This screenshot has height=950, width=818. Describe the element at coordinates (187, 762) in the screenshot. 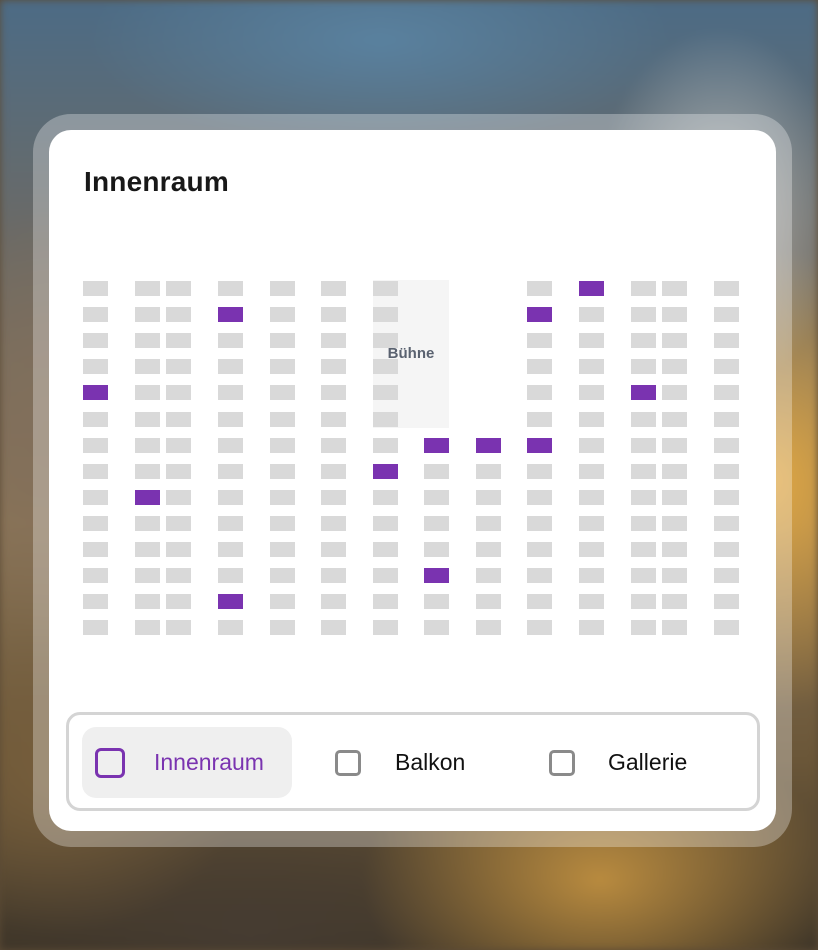

I see `tab-innenraum: Innenraum` at that location.